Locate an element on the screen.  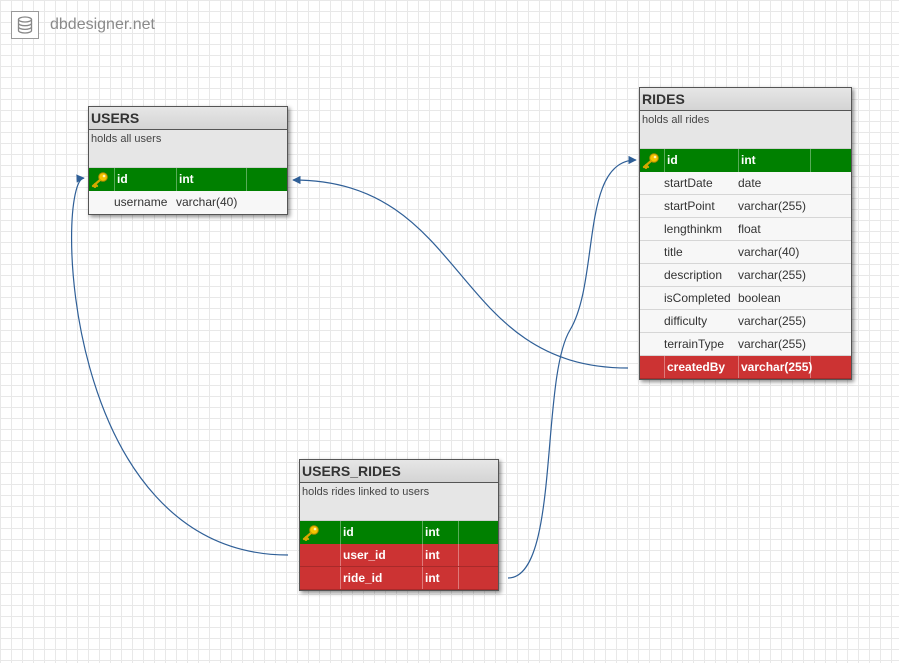
field-list: id int username varchar(40) is located at coordinates (188, 191).